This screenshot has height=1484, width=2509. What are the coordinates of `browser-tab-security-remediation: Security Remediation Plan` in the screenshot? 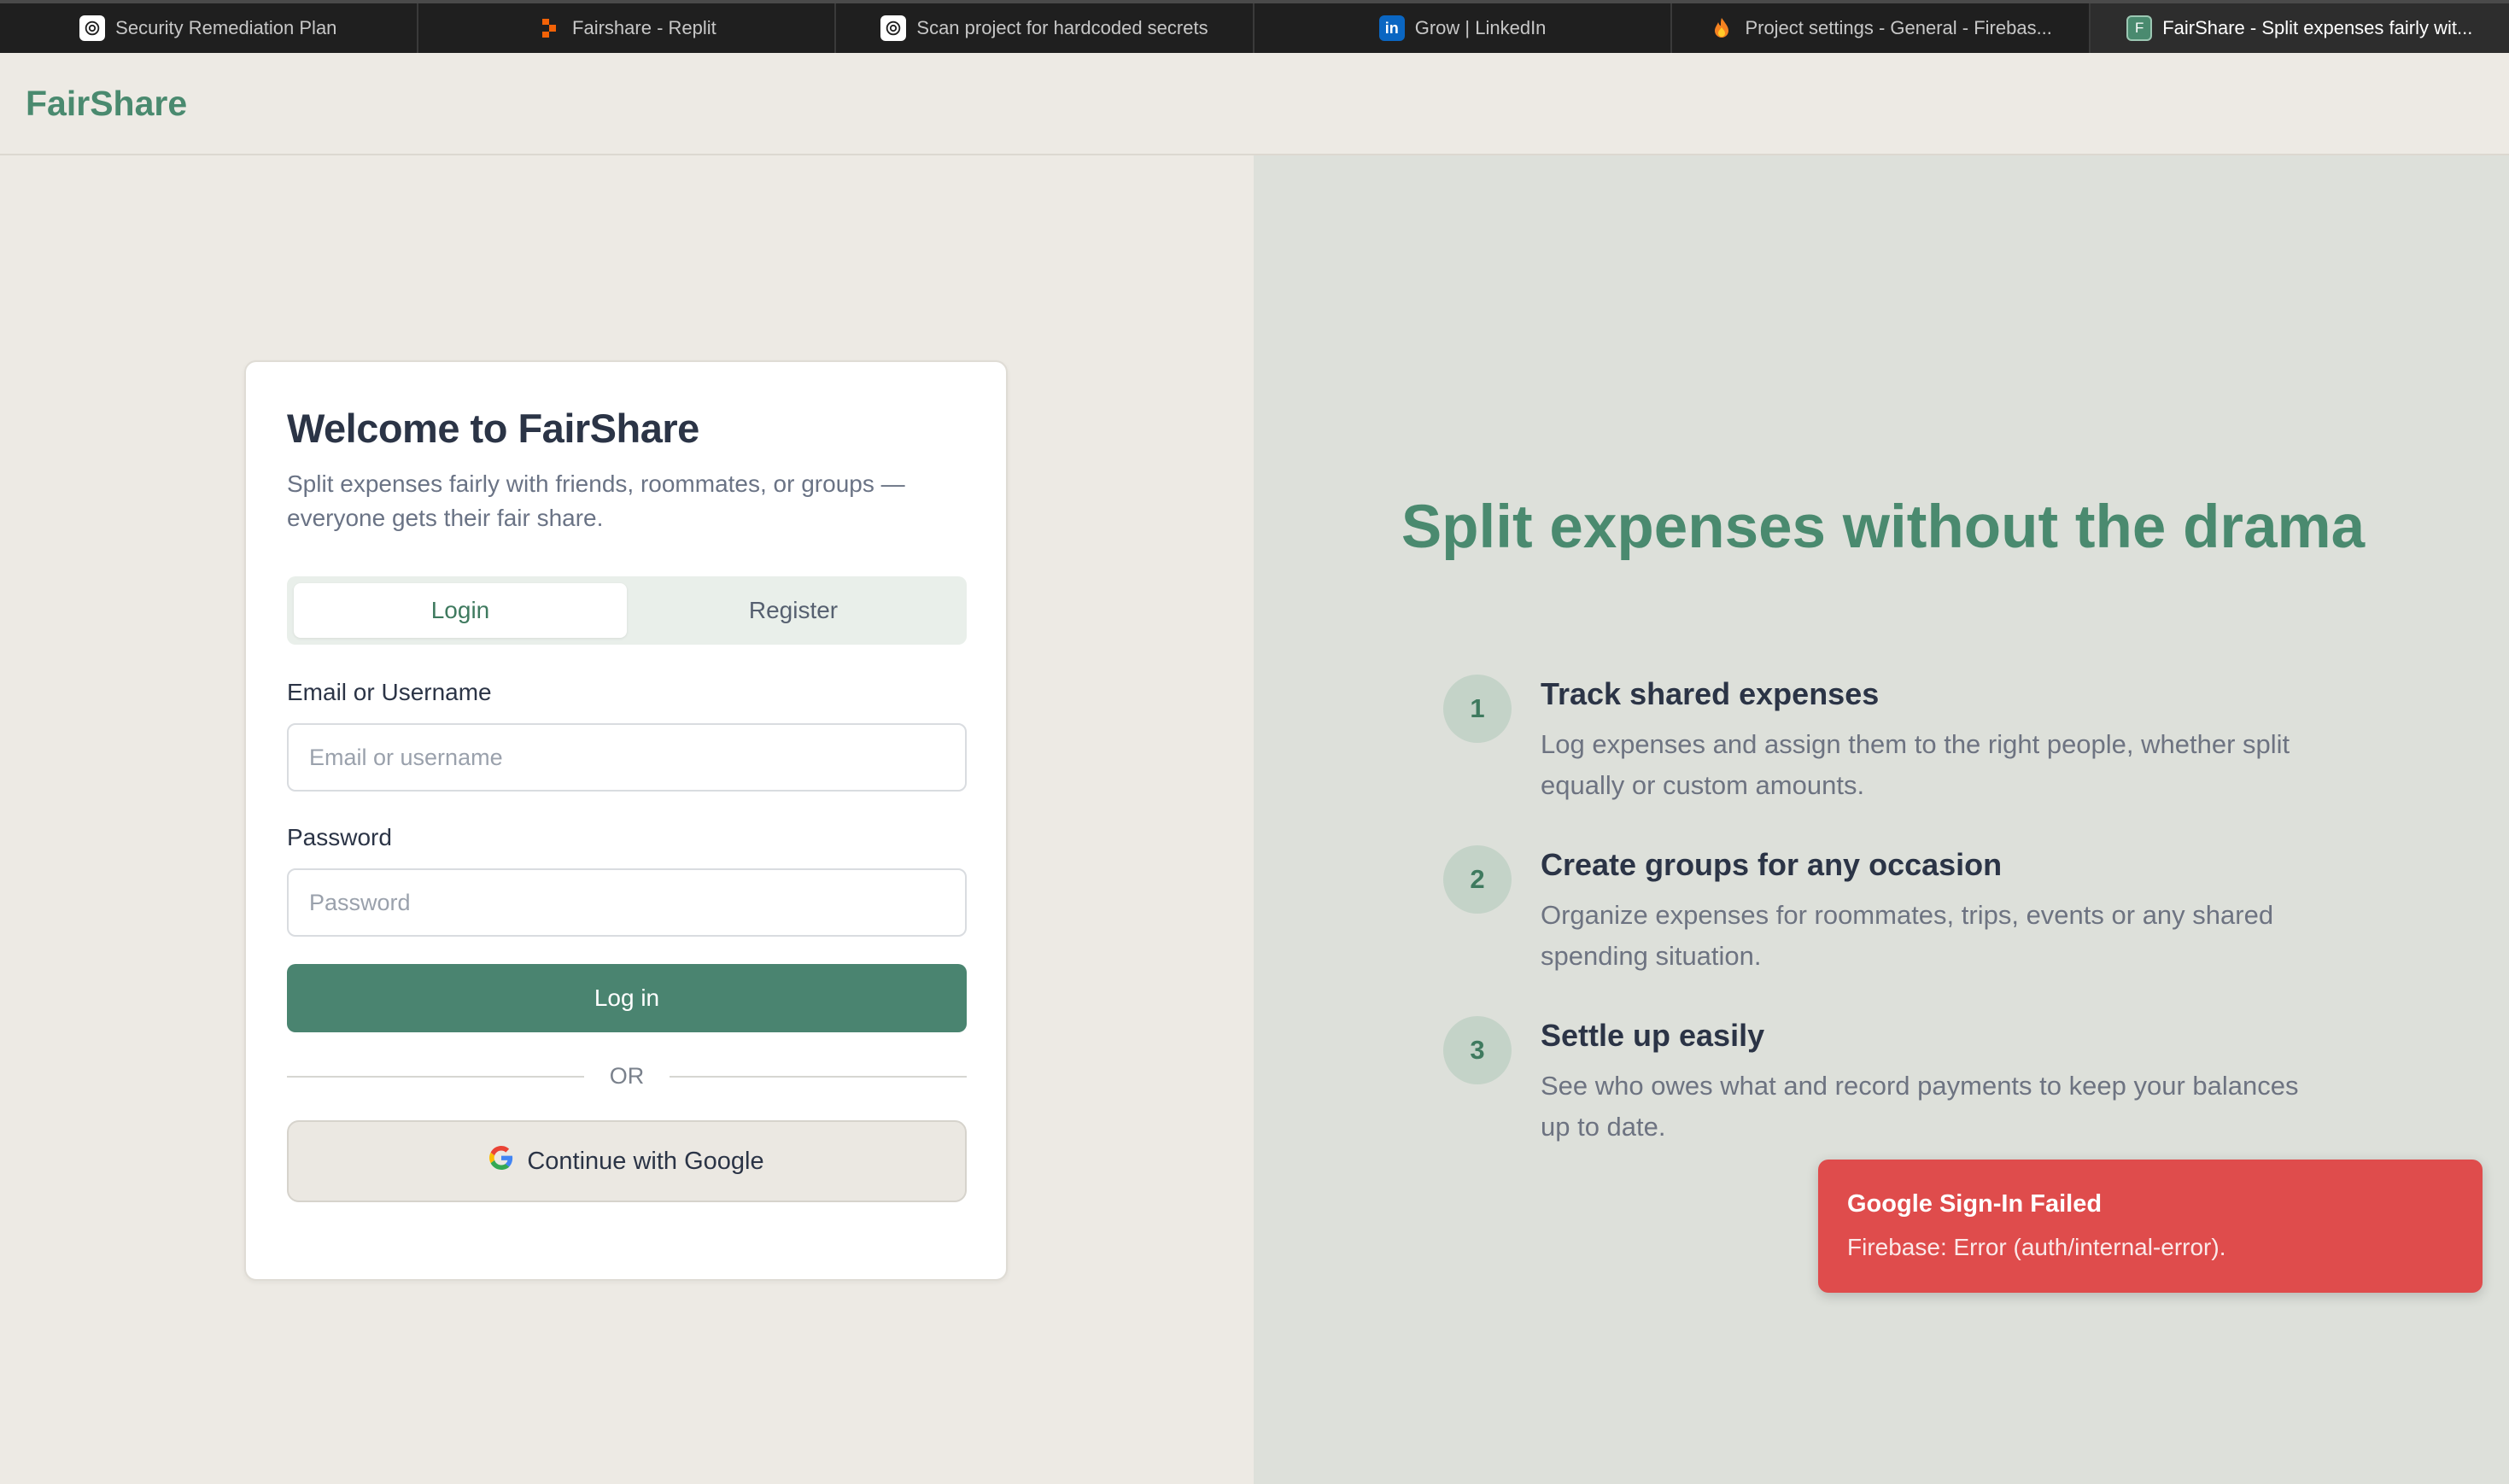 It's located at (209, 28).